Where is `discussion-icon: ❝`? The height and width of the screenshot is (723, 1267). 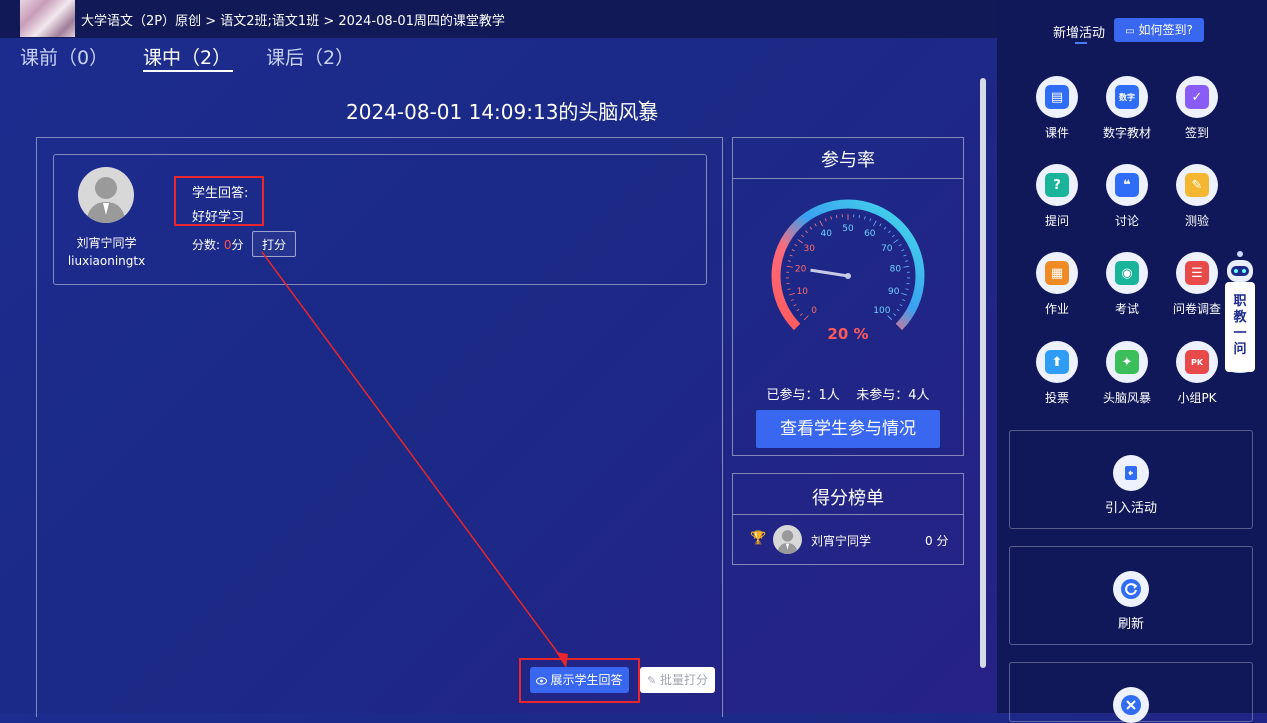 discussion-icon: ❝ is located at coordinates (1127, 185).